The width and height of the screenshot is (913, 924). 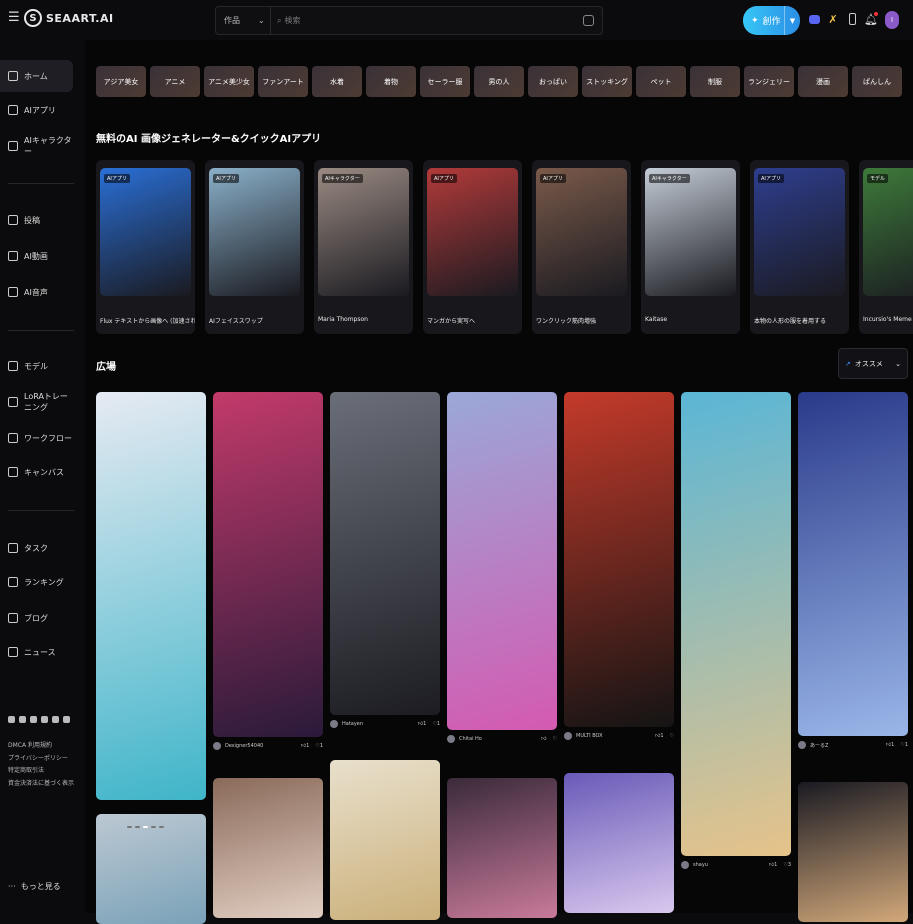 What do you see at coordinates (892, 20) in the screenshot?
I see `avatar: I` at bounding box center [892, 20].